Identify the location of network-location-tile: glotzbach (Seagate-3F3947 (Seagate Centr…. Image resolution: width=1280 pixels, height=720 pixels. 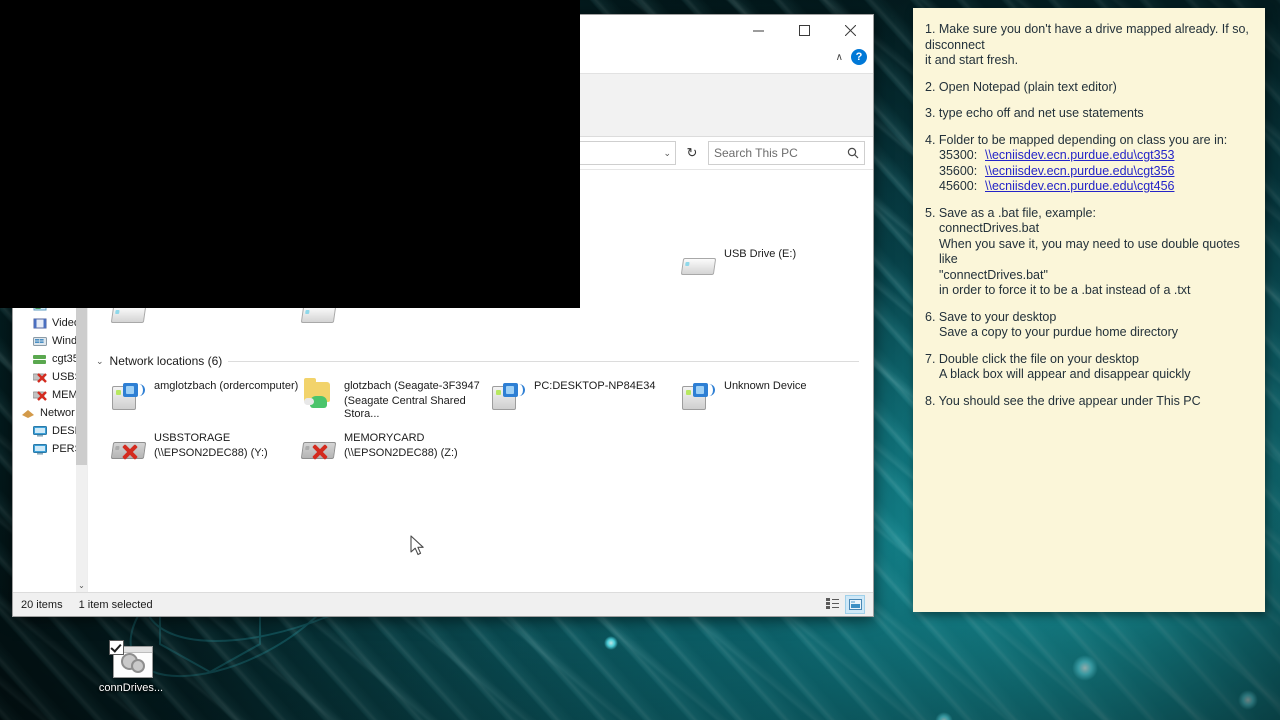
(395, 399).